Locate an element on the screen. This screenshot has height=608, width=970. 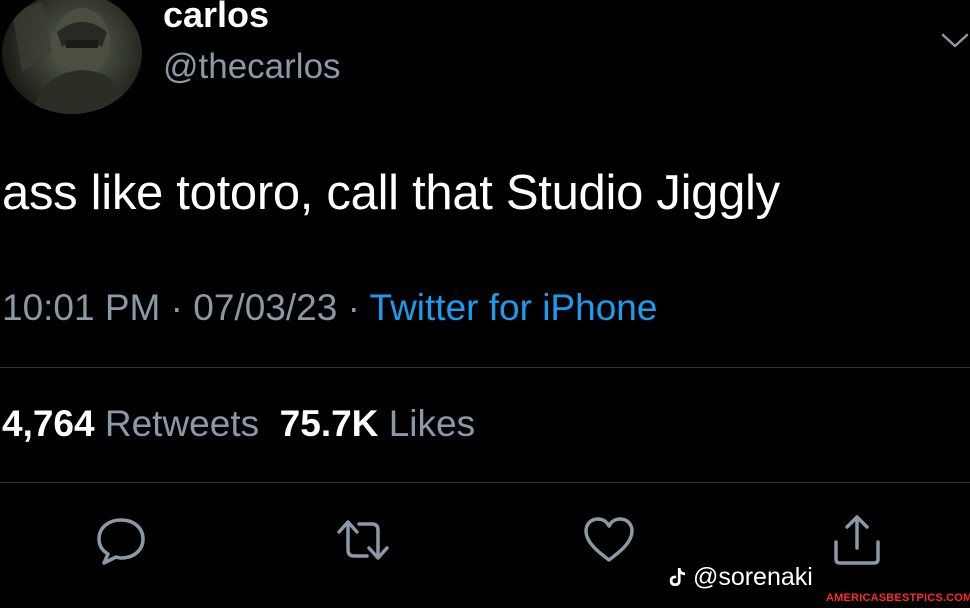
tweet-source-link: Twitter for iPhone is located at coordinates (514, 307).